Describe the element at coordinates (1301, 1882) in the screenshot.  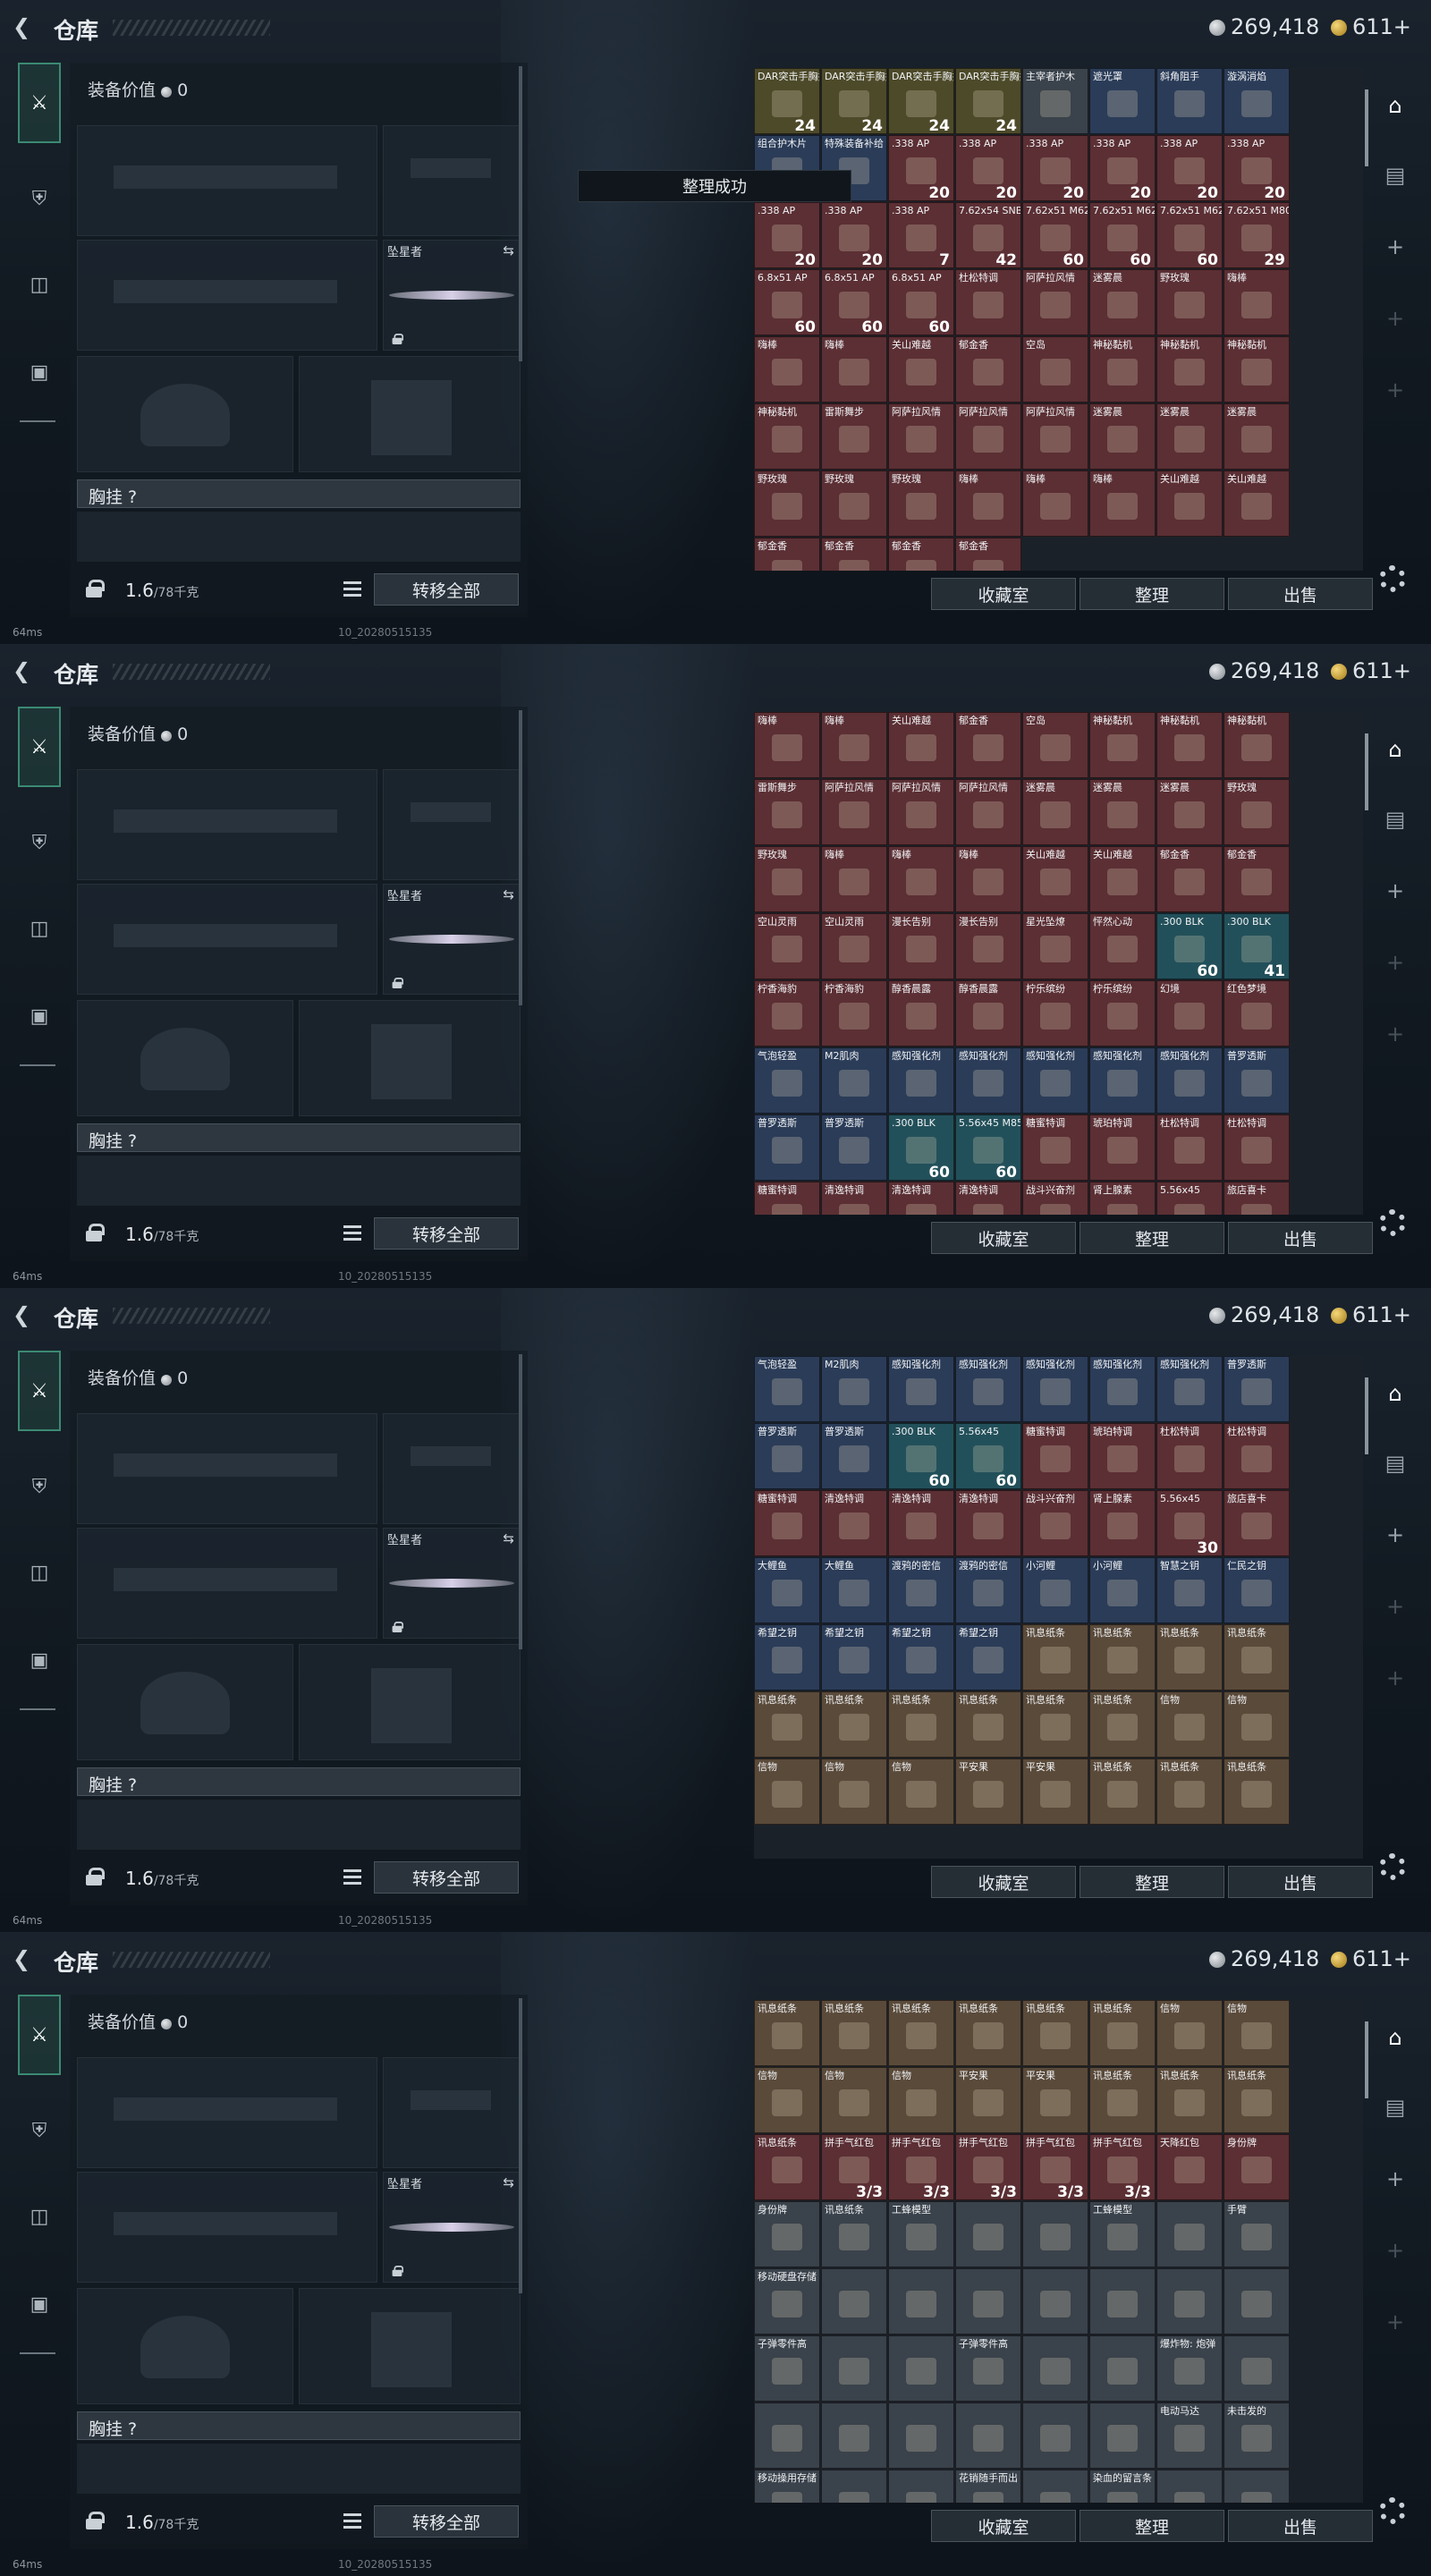
I see `sell-button: 出售` at that location.